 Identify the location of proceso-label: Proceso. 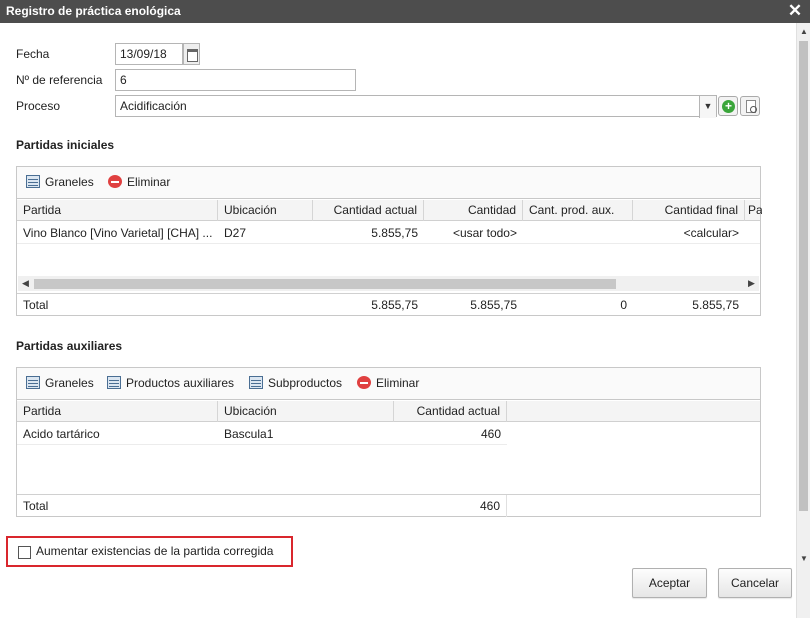
(38, 106).